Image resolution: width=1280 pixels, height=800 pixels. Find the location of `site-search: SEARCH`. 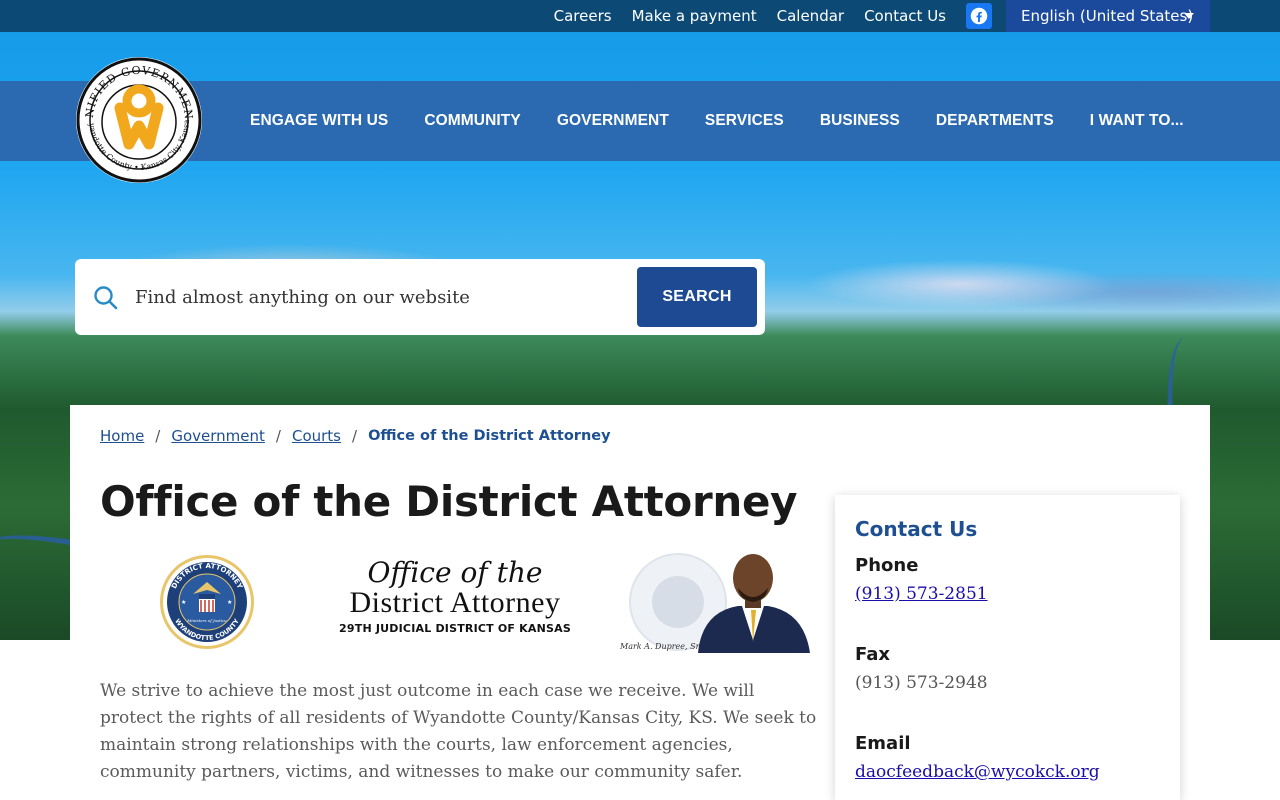

site-search: SEARCH is located at coordinates (420, 297).